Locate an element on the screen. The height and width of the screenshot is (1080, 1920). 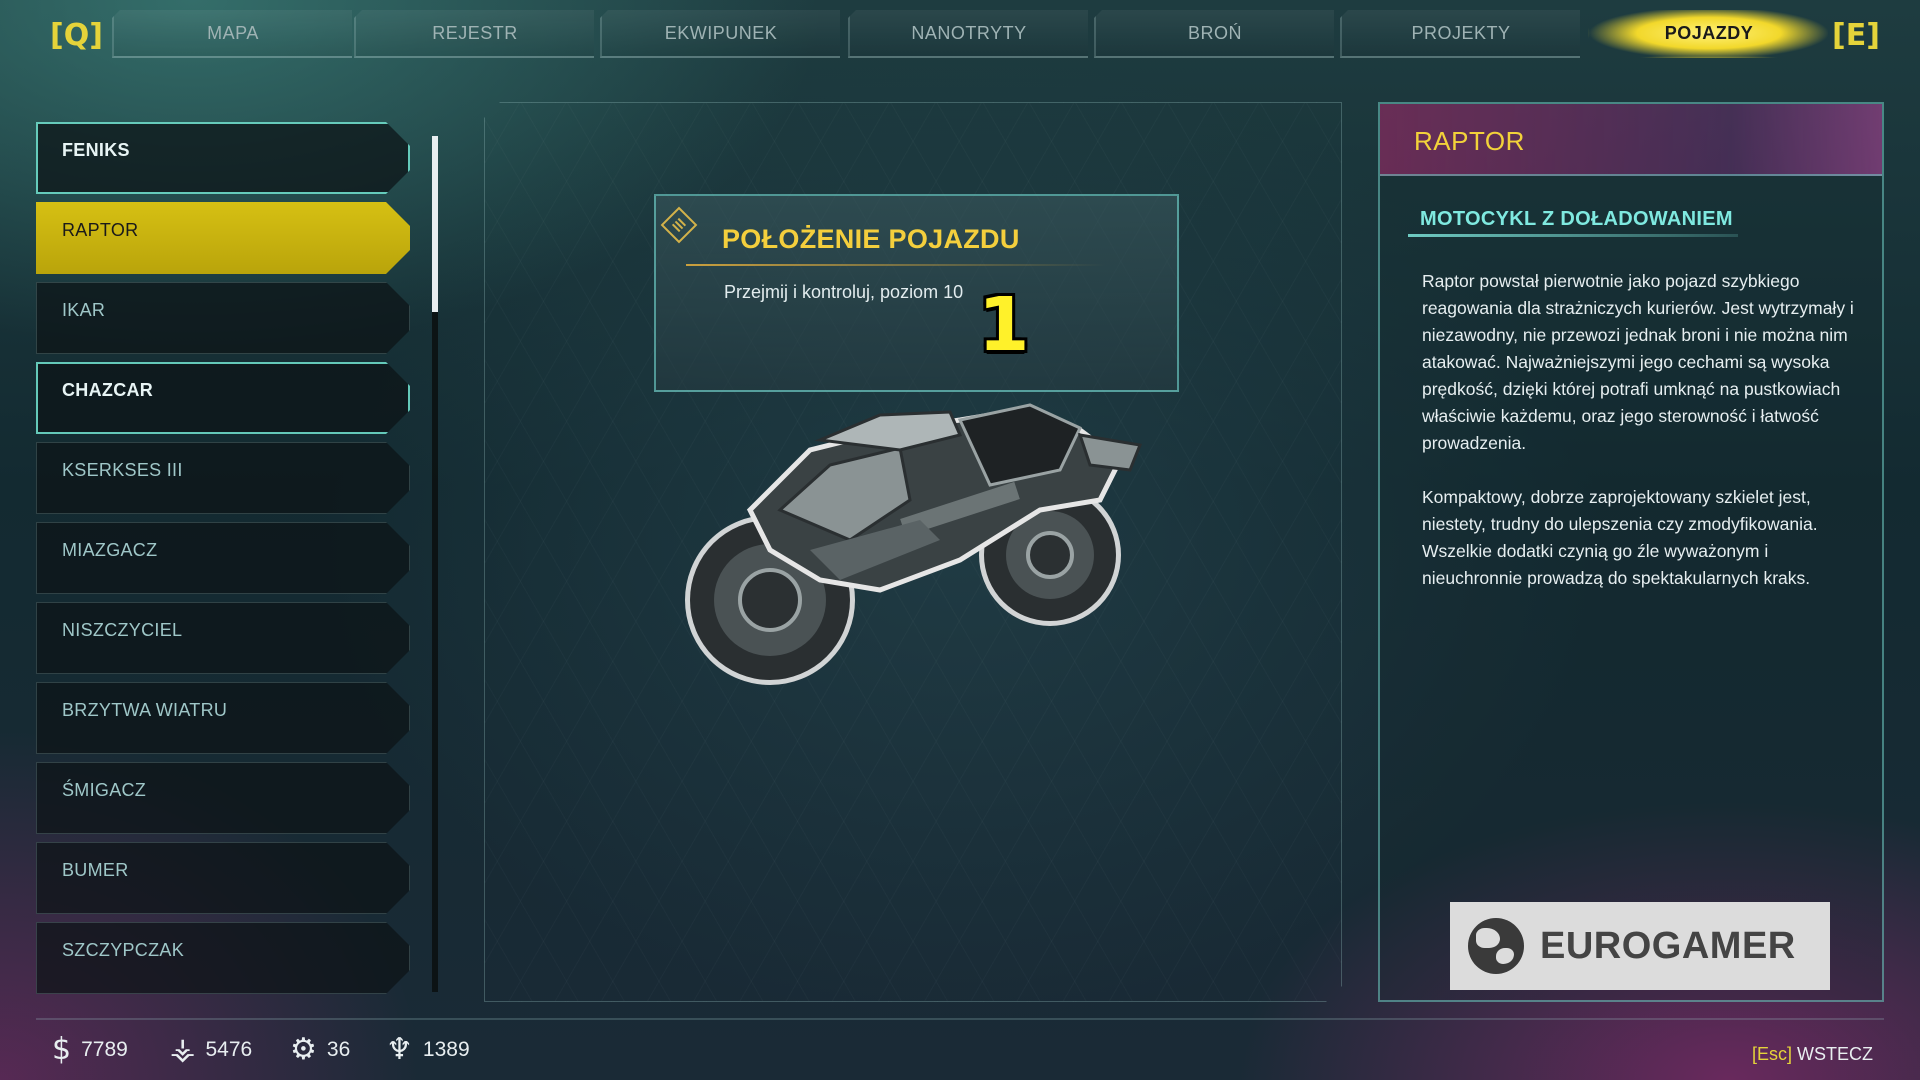
vehicle-item-feniks: FENIKS is located at coordinates (223, 158).